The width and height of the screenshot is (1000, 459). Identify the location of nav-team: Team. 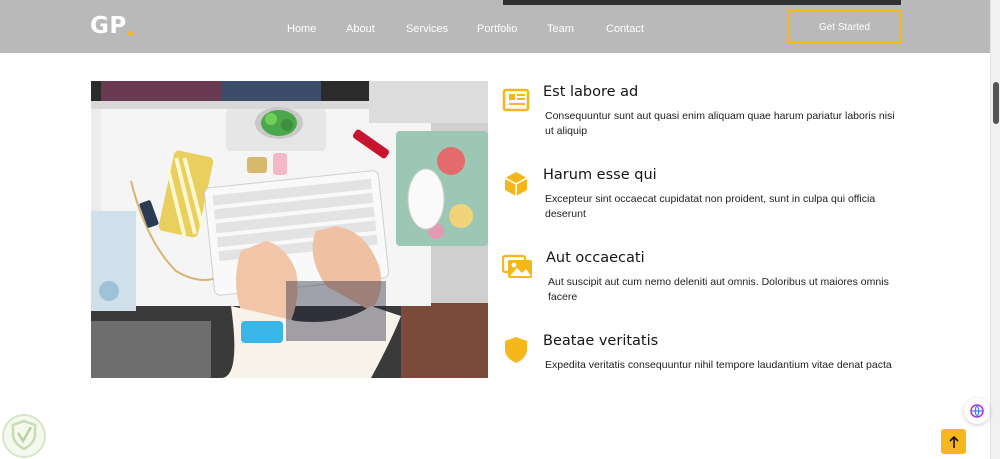
(560, 29).